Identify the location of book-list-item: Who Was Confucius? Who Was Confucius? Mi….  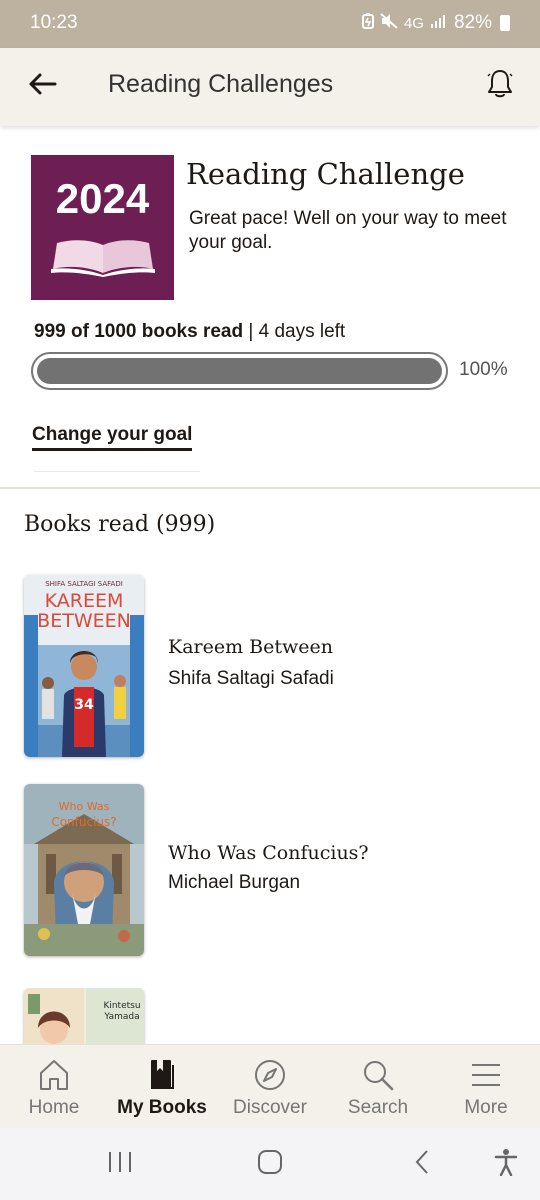
(270, 870).